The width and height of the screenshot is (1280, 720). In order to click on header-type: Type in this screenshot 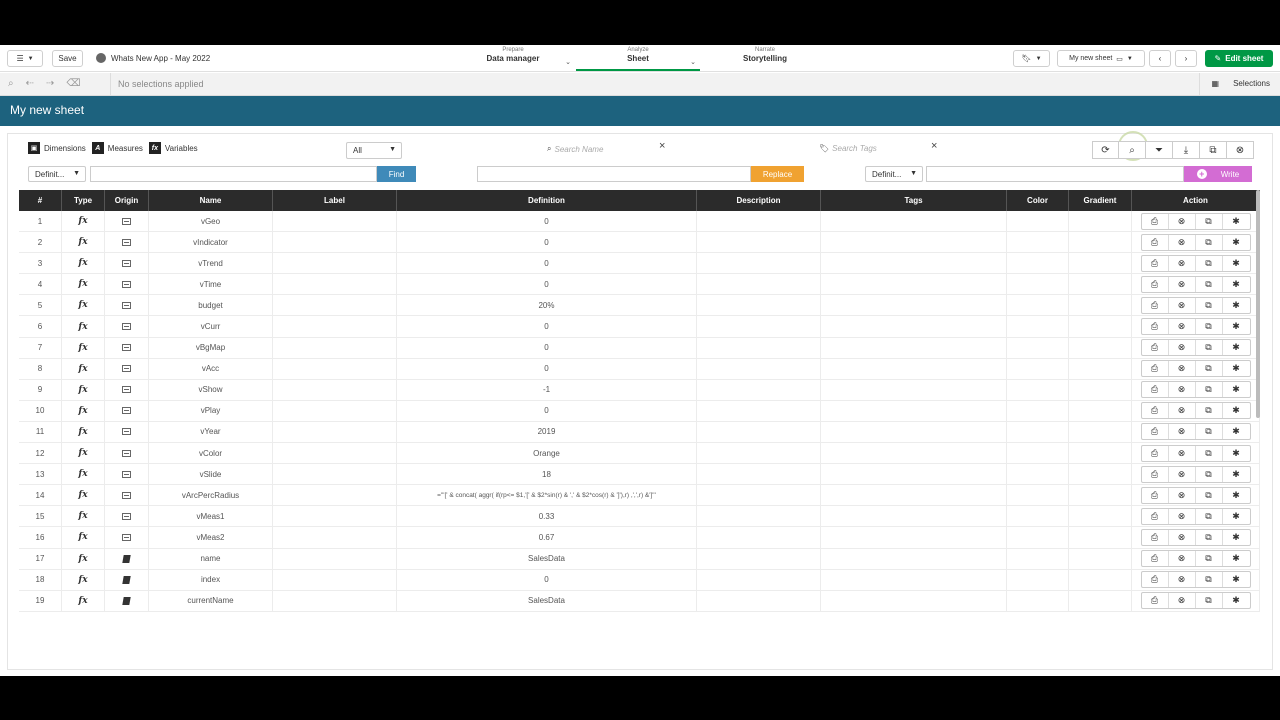, I will do `click(83, 200)`.